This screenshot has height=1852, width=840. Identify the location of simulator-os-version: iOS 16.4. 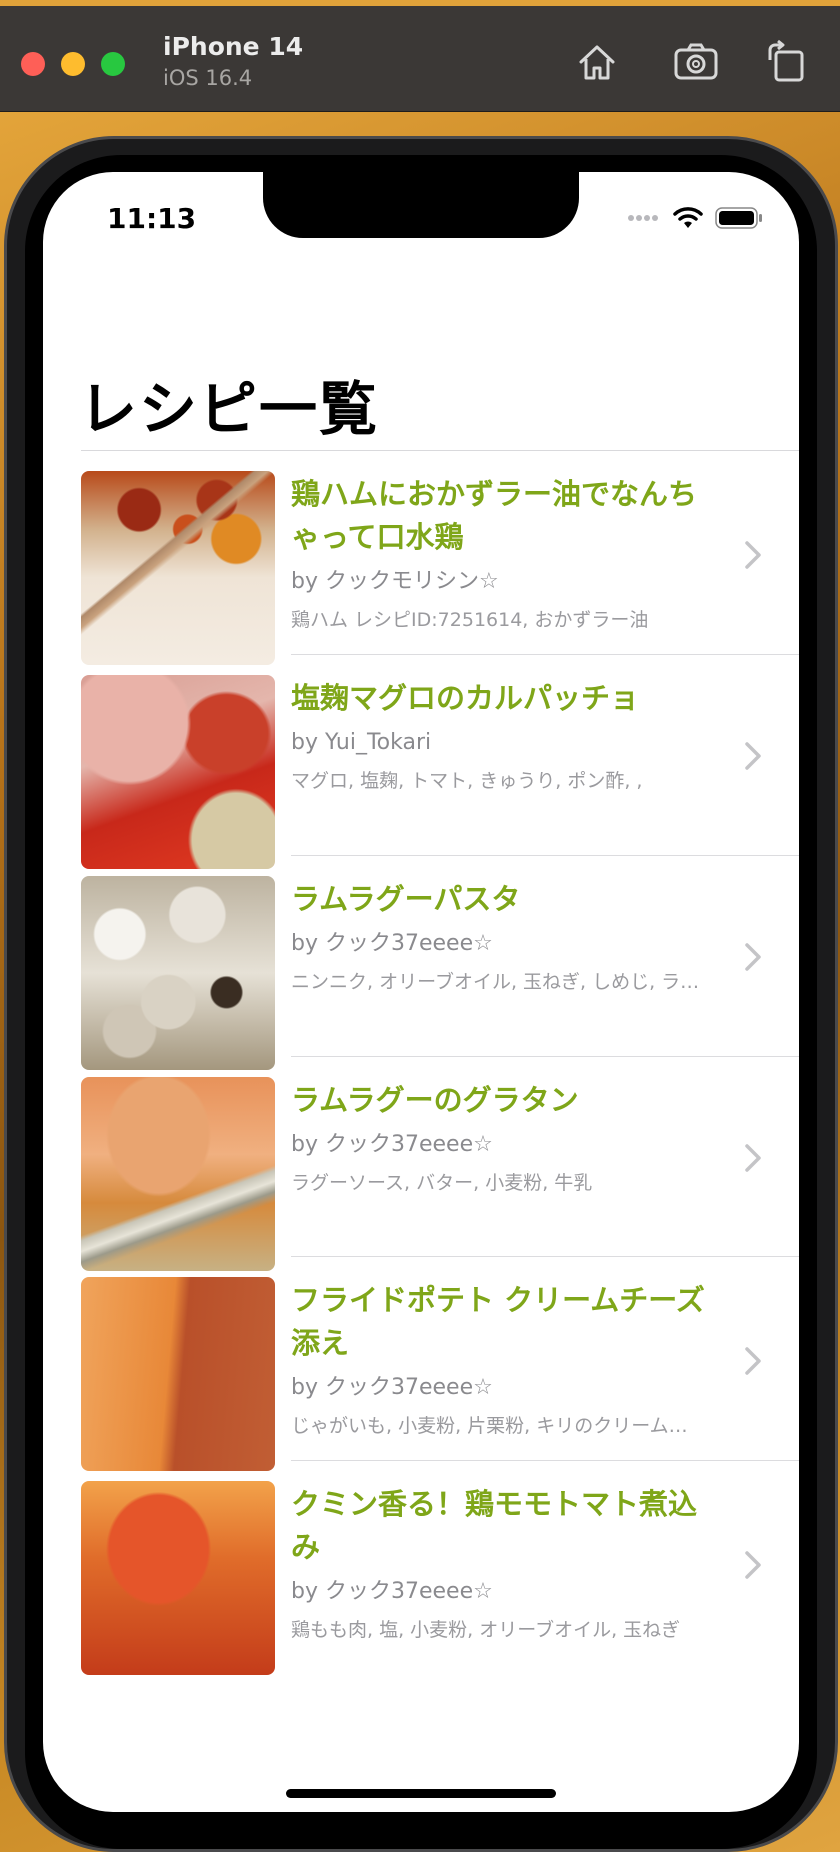
(208, 78).